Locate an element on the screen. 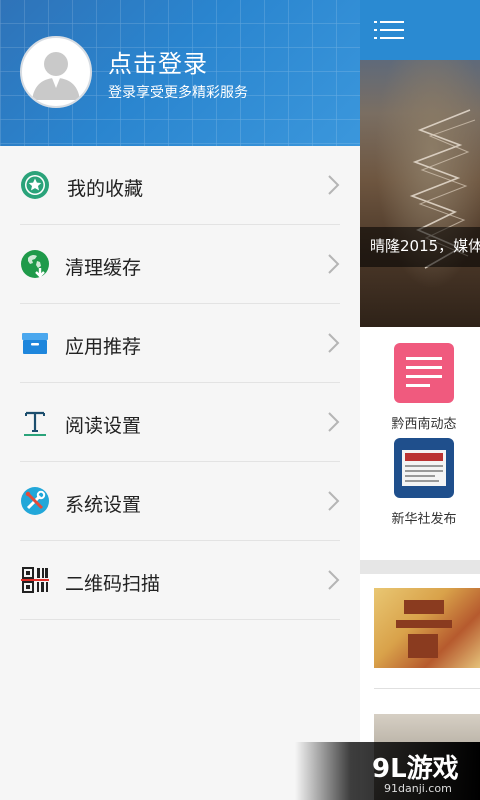 The height and width of the screenshot is (800, 480). menu-item-label: 清理缓存 is located at coordinates (103, 268).